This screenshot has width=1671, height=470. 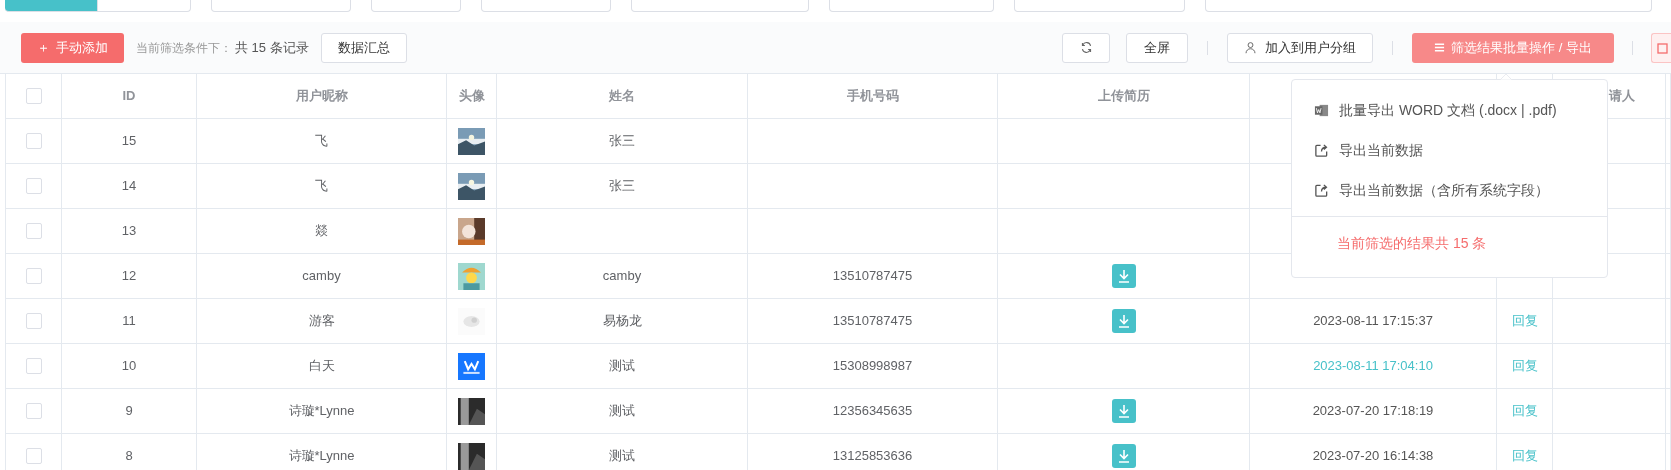 I want to click on fullscreen-button: 全屏, so click(x=1157, y=47).